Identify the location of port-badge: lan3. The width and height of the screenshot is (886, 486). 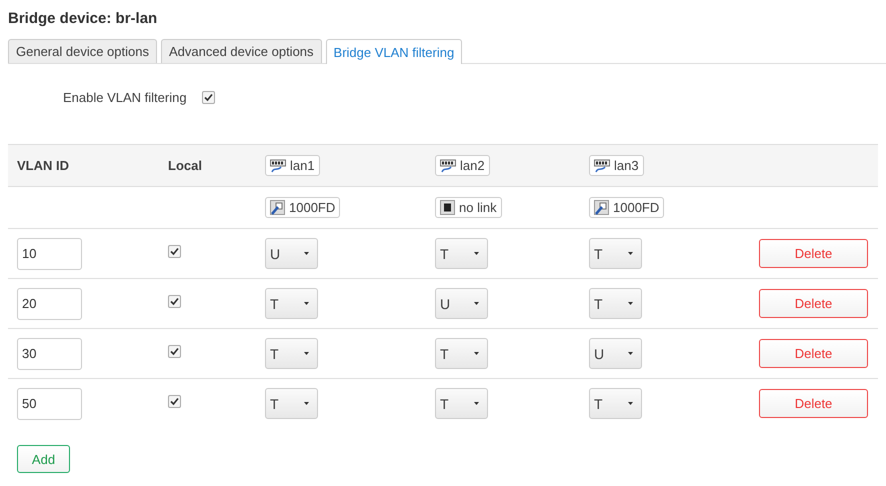
(616, 165).